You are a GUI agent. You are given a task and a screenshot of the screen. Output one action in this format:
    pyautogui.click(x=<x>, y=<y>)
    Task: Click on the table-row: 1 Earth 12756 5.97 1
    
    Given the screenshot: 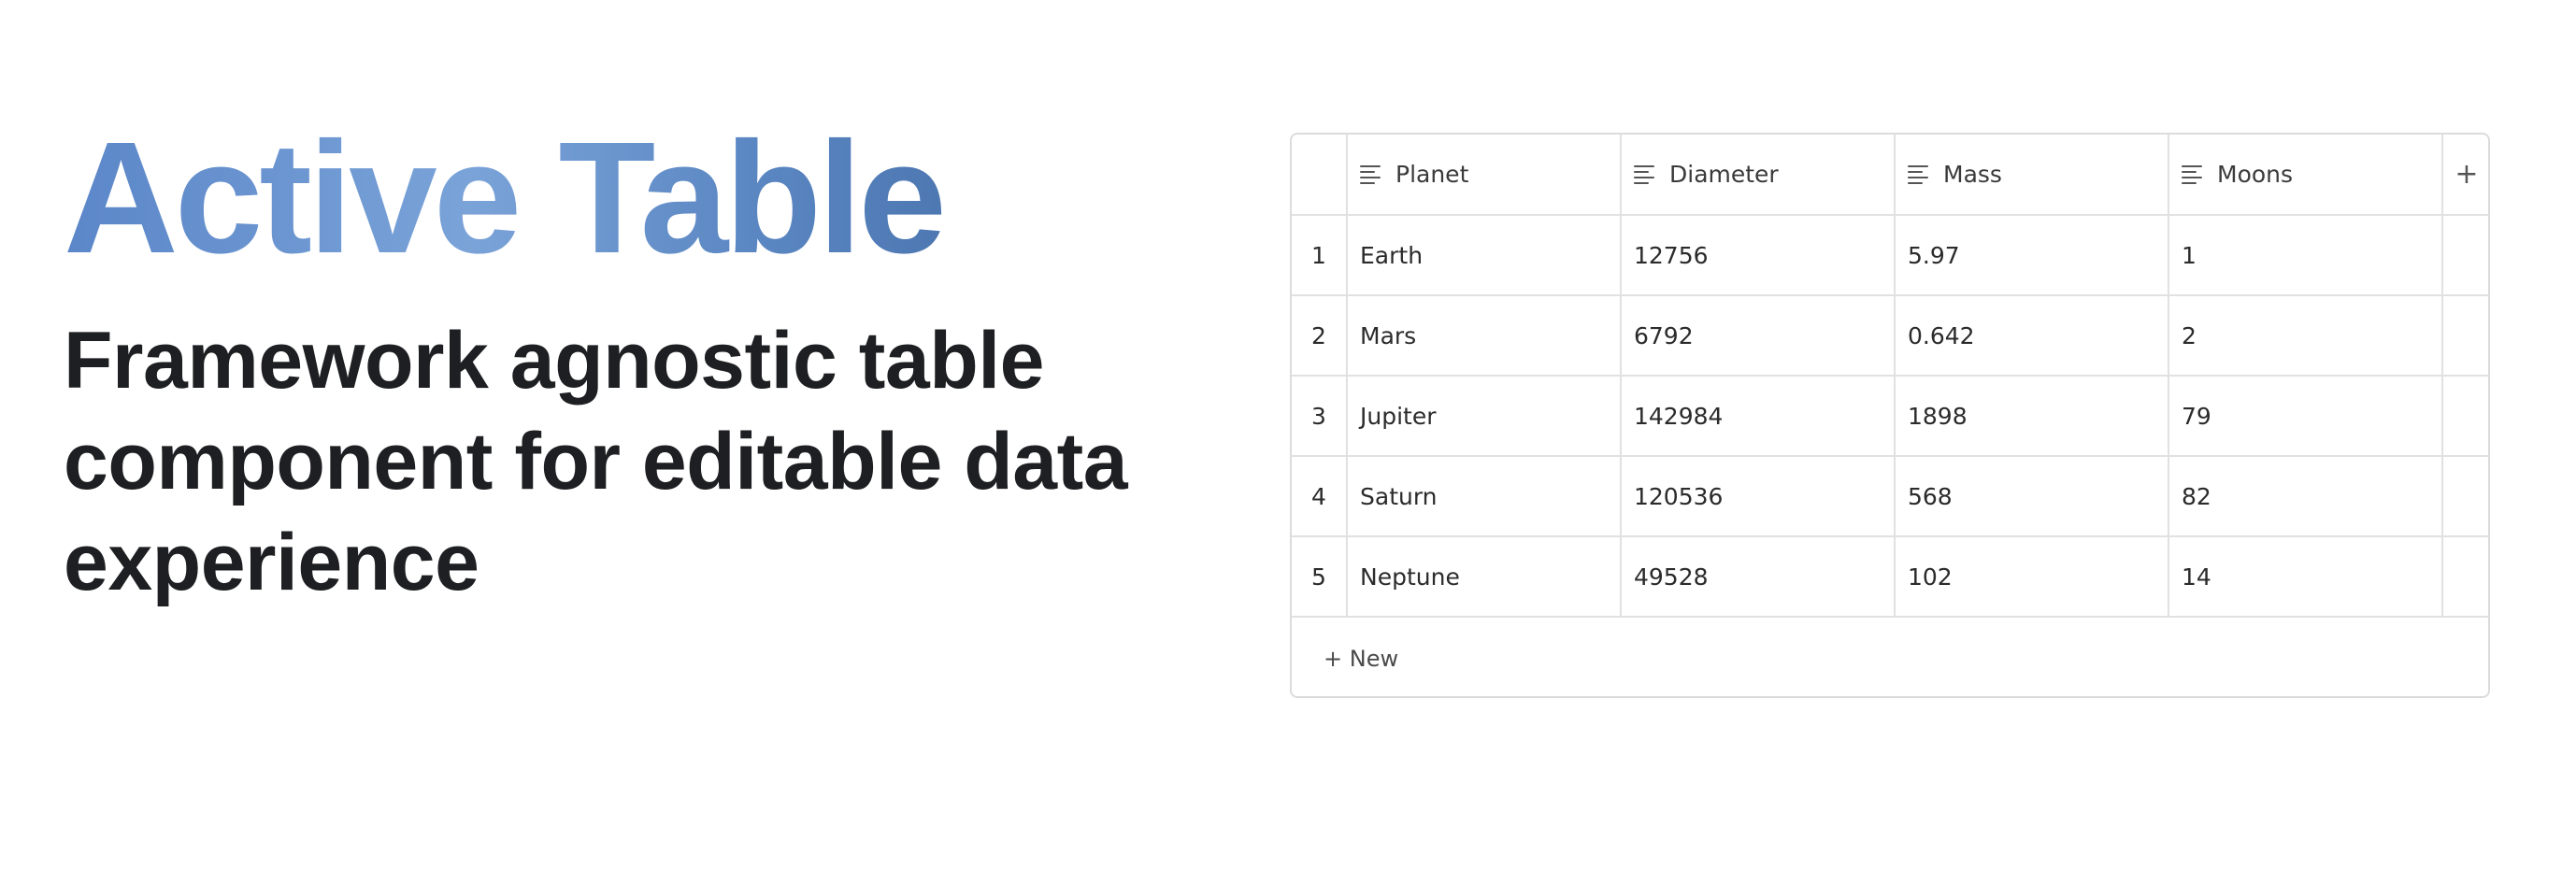 What is the action you would take?
    pyautogui.click(x=1890, y=255)
    